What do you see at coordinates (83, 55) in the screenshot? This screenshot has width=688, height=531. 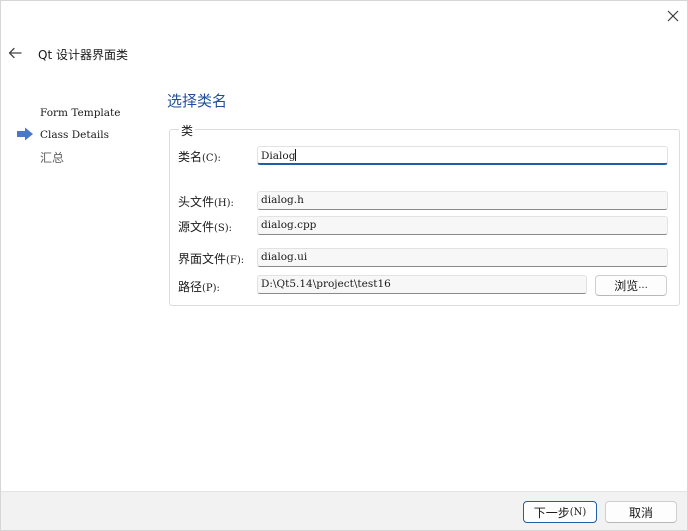 I see `window-title: Qt 设计器界面类` at bounding box center [83, 55].